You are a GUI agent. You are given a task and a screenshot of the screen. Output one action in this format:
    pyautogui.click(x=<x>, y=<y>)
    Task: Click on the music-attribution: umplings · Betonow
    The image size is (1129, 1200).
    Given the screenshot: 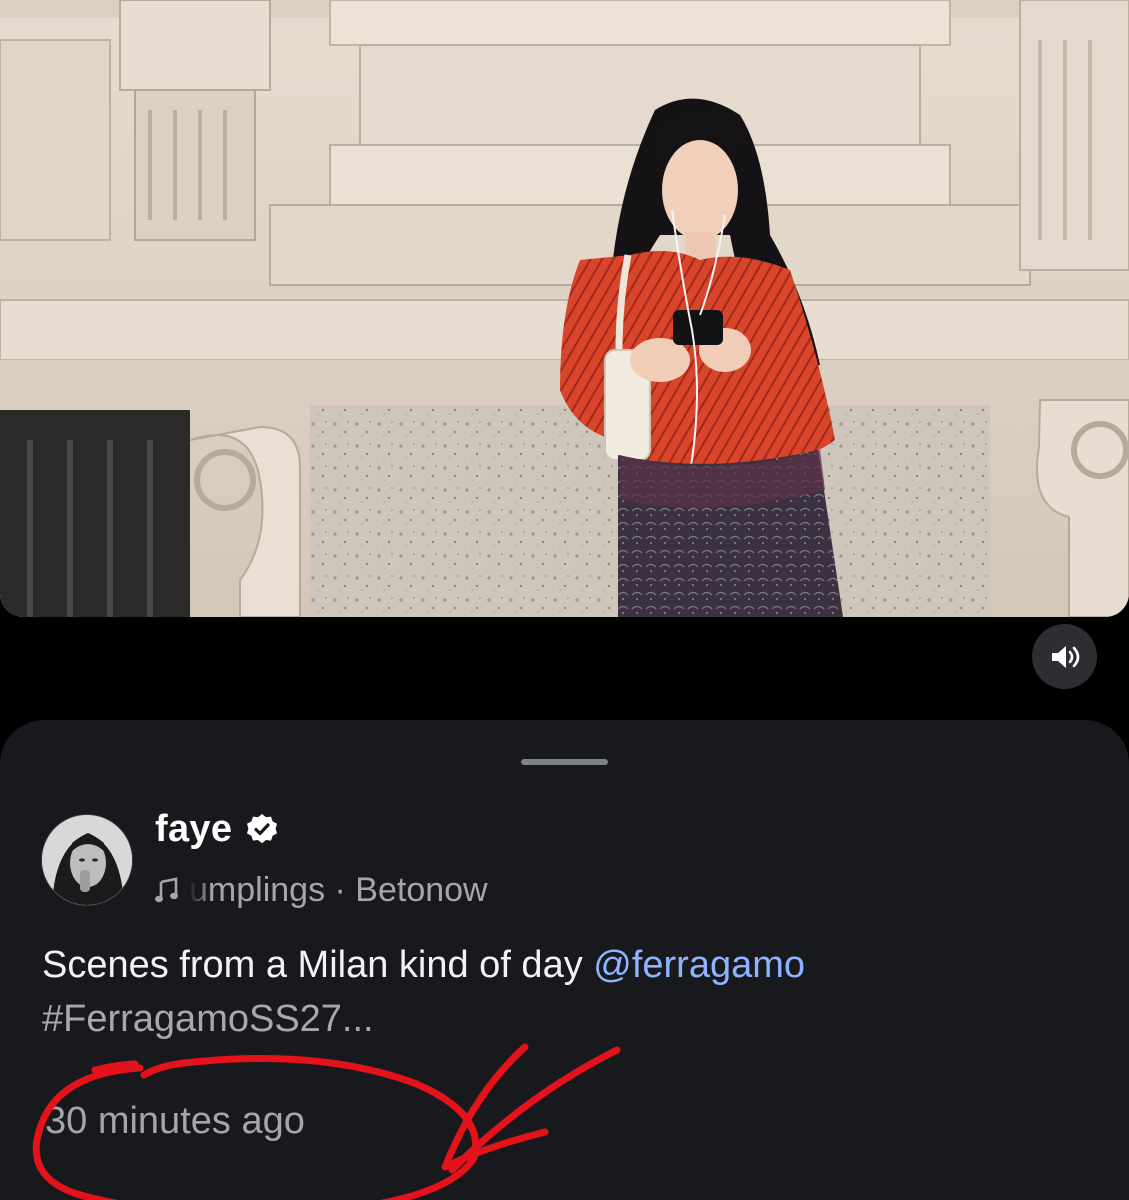 What is the action you would take?
    pyautogui.click(x=365, y=890)
    